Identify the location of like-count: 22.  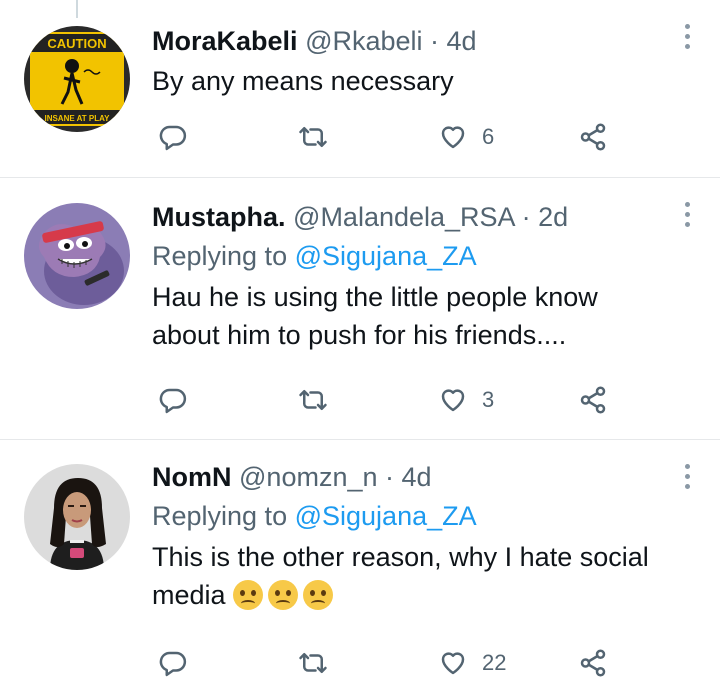
(494, 662).